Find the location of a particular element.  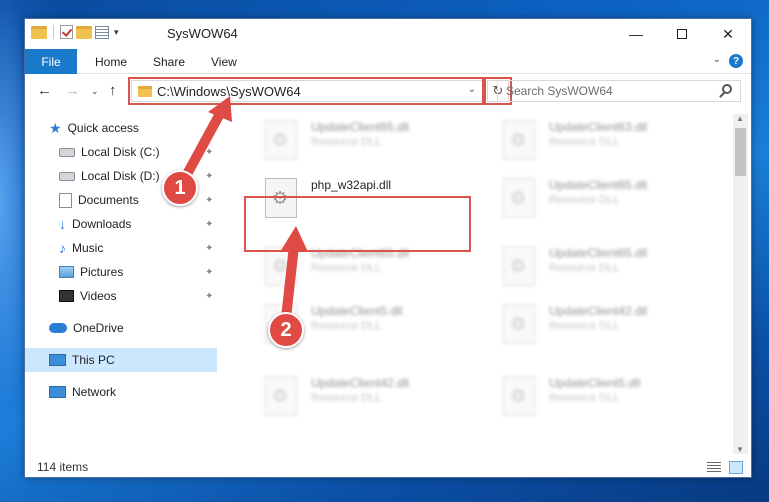

search-icon is located at coordinates (727, 89).